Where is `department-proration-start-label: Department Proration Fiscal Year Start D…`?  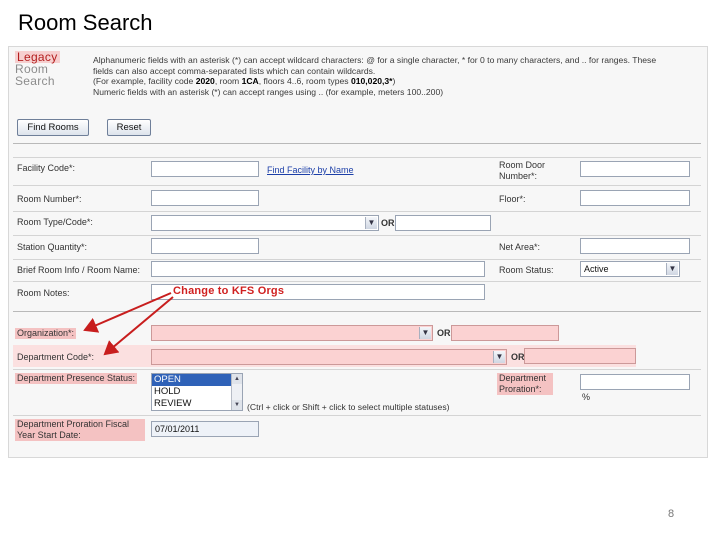 department-proration-start-label: Department Proration Fiscal Year Start D… is located at coordinates (80, 430).